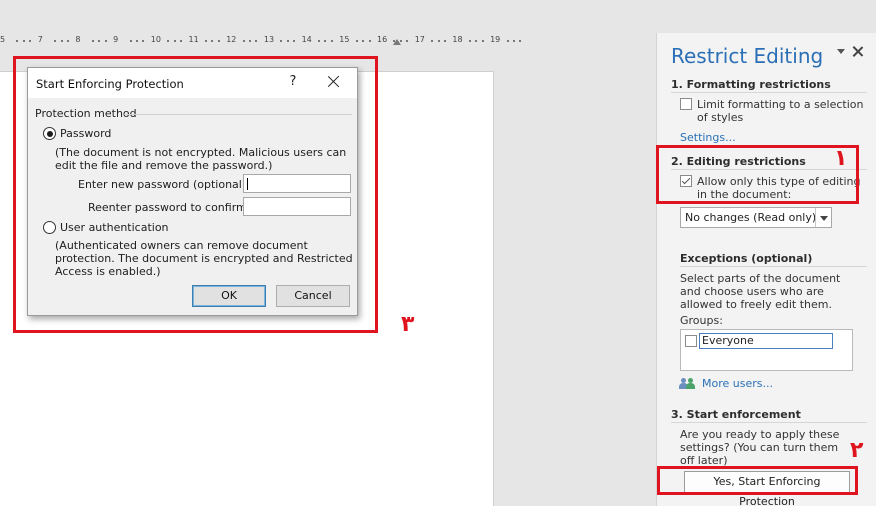  I want to click on annotation-number-2: ٢, so click(857, 450).